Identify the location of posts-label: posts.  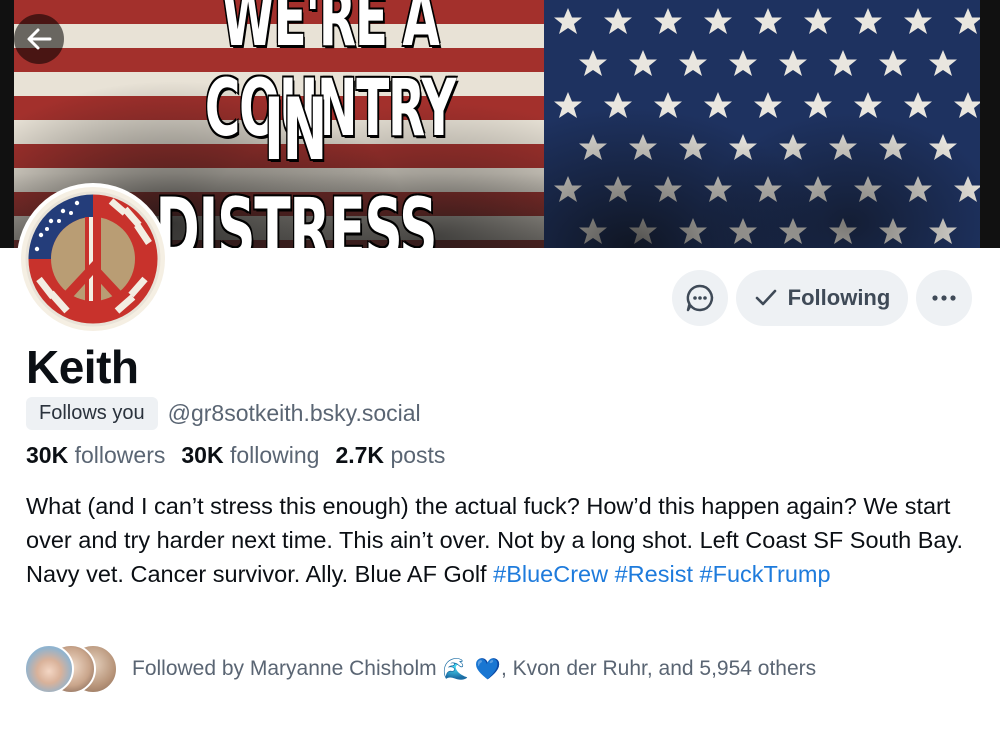
(418, 455).